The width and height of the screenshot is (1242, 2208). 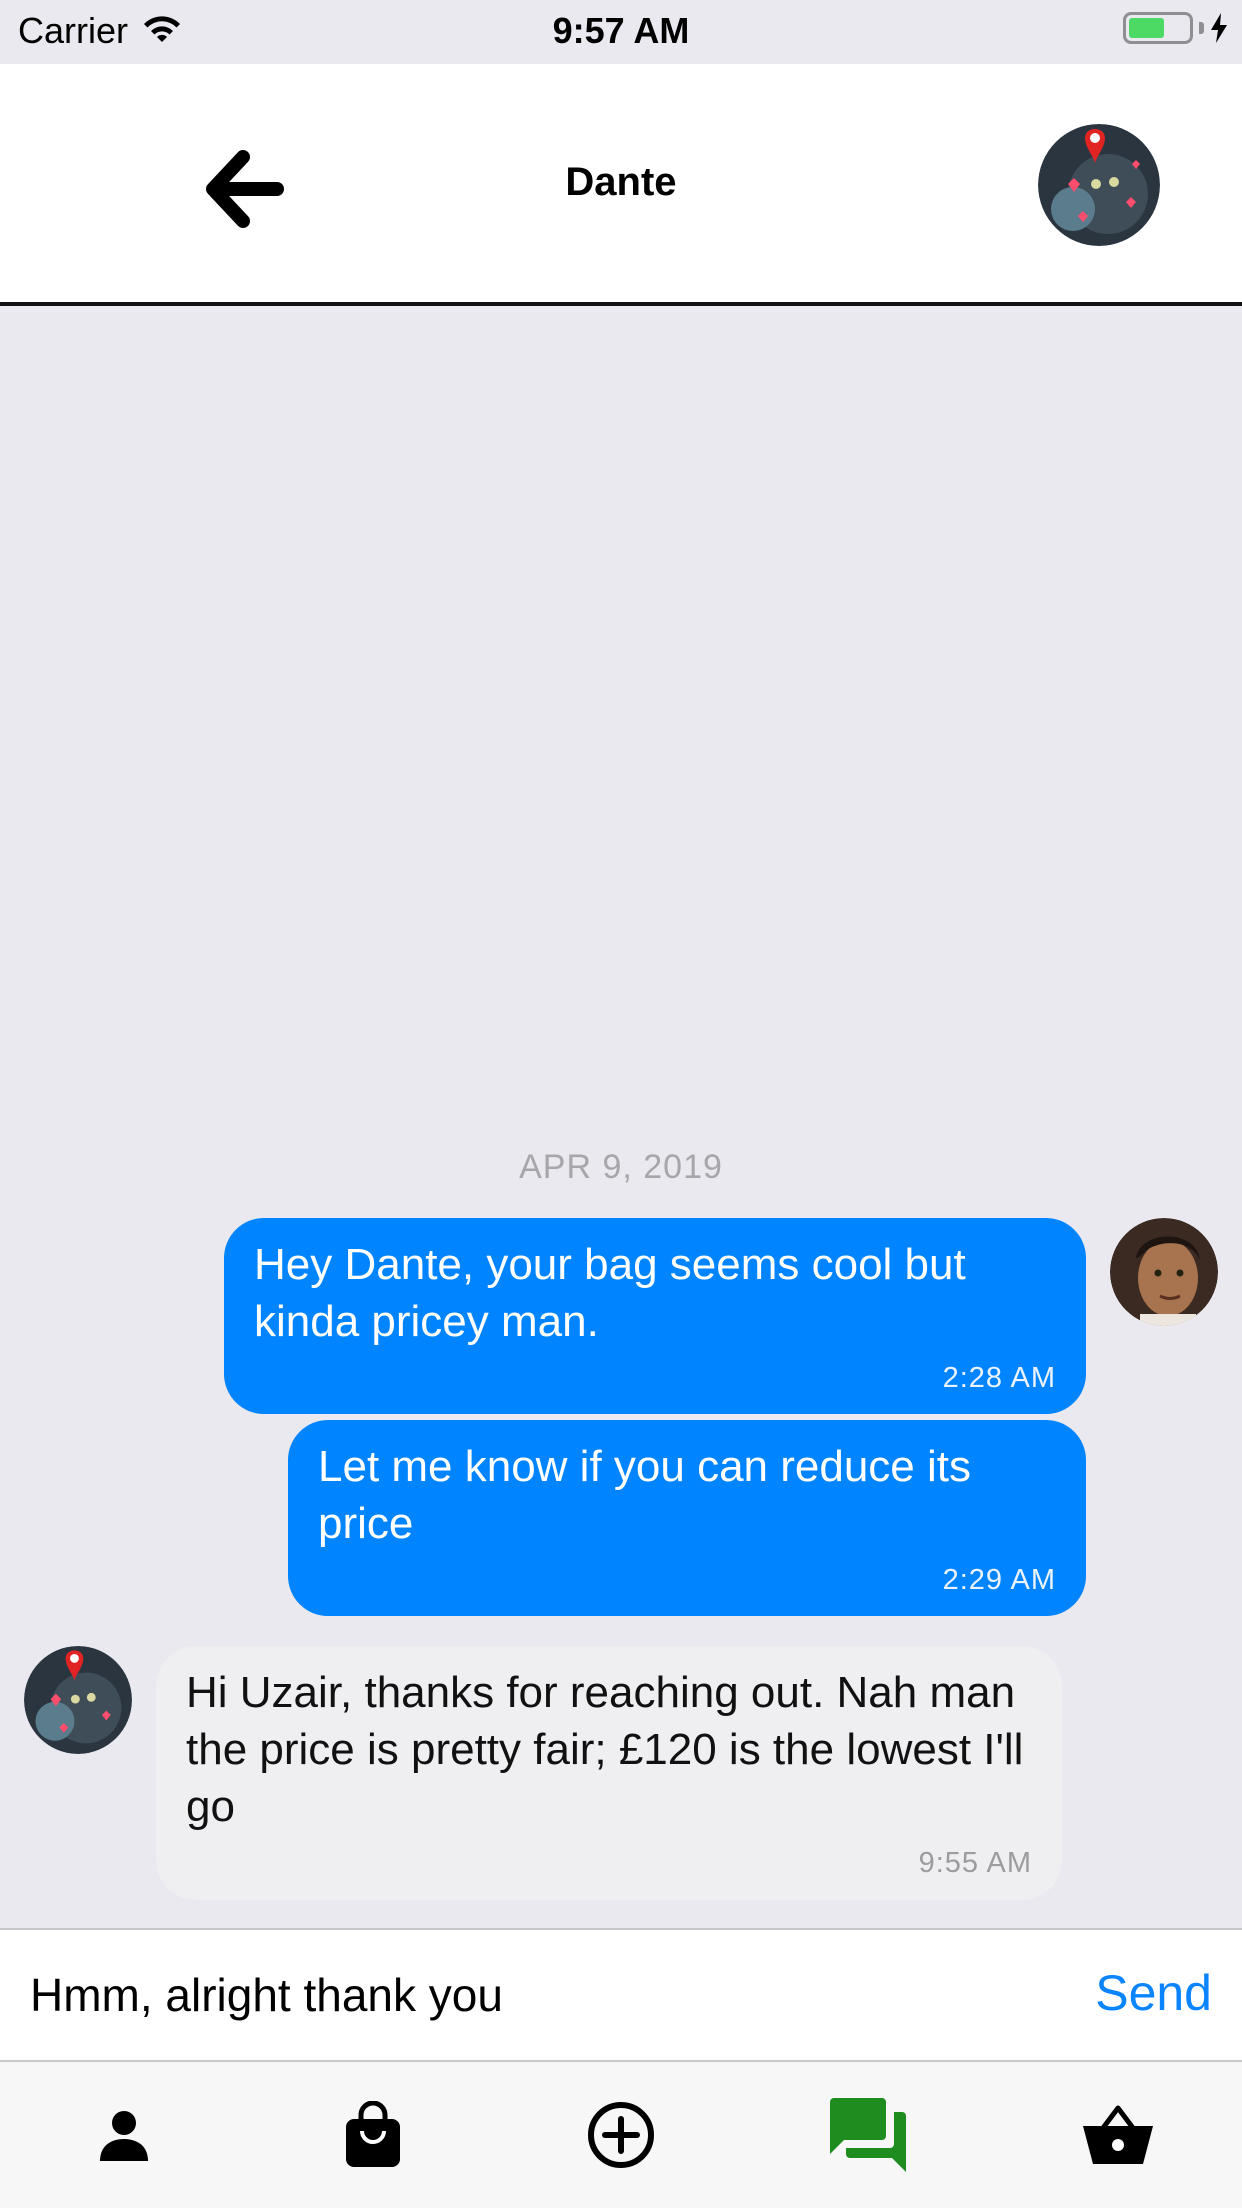 I want to click on tab-bar, so click(x=621, y=2135).